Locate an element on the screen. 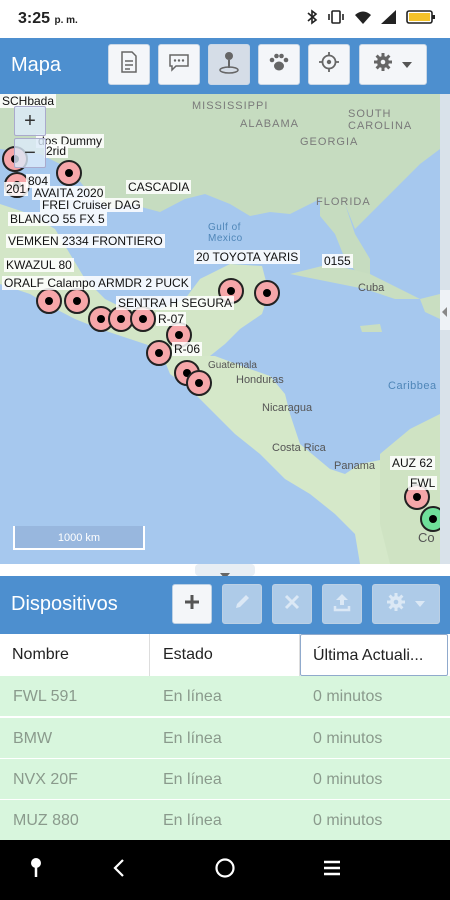  recents-button is located at coordinates (332, 870).